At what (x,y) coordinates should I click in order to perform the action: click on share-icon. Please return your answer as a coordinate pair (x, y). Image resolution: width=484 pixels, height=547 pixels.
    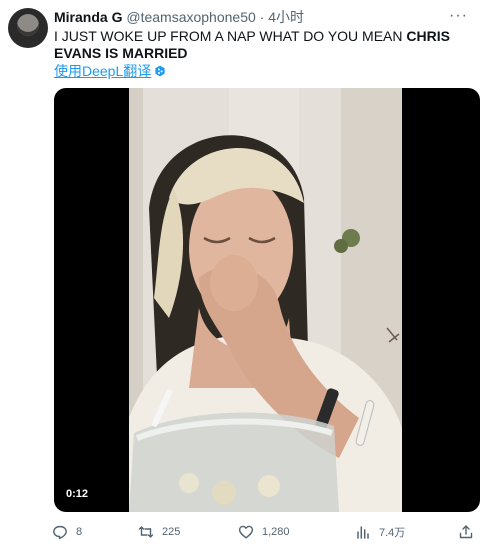
    Looking at the image, I should click on (466, 532).